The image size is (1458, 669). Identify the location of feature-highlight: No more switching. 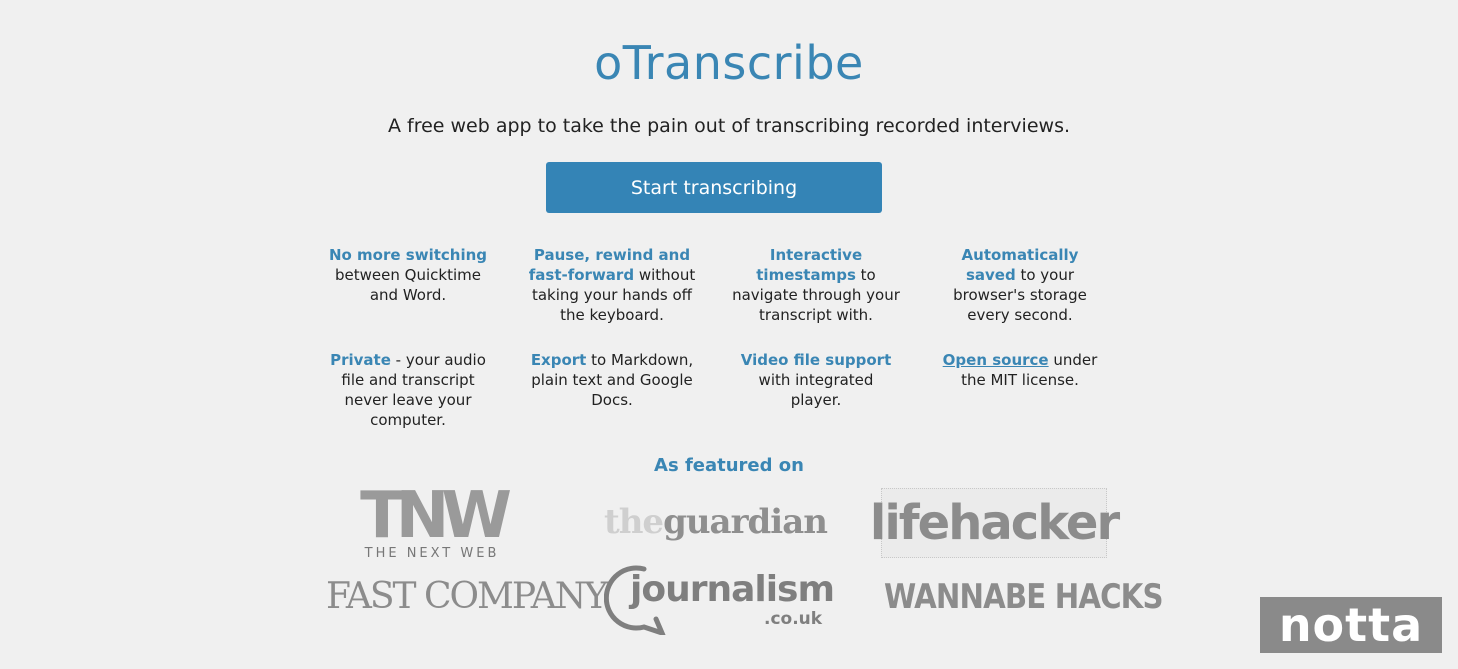
(408, 255).